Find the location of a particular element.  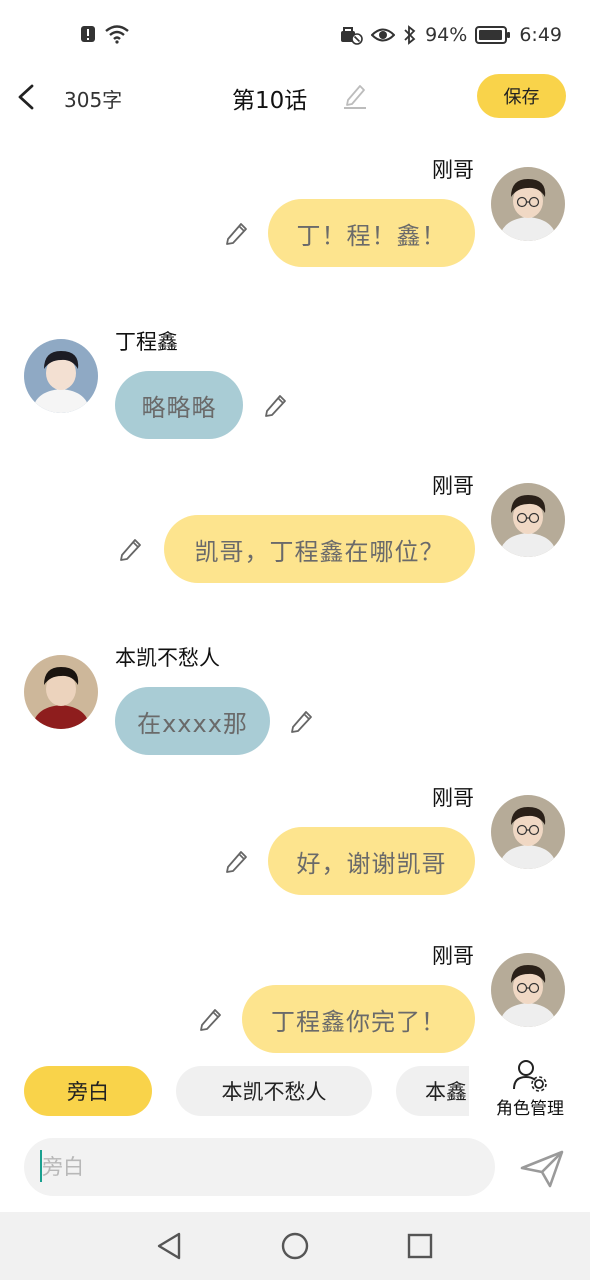

wifi-icon is located at coordinates (117, 34).